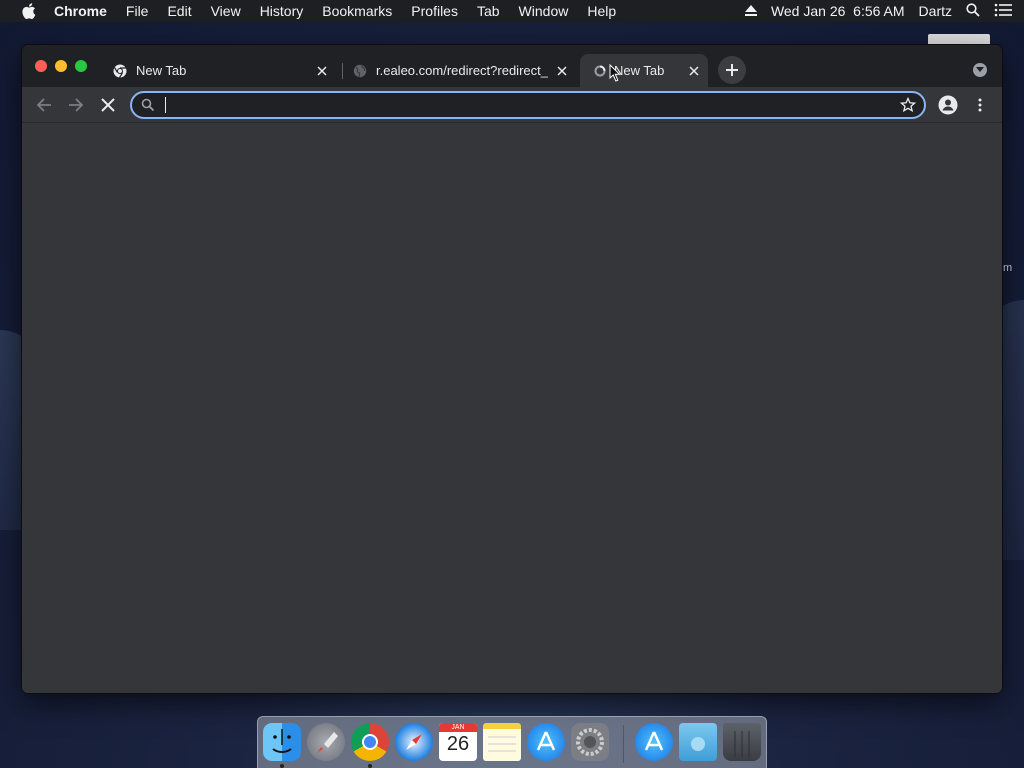  Describe the element at coordinates (326, 742) in the screenshot. I see `launchpad-icon` at that location.